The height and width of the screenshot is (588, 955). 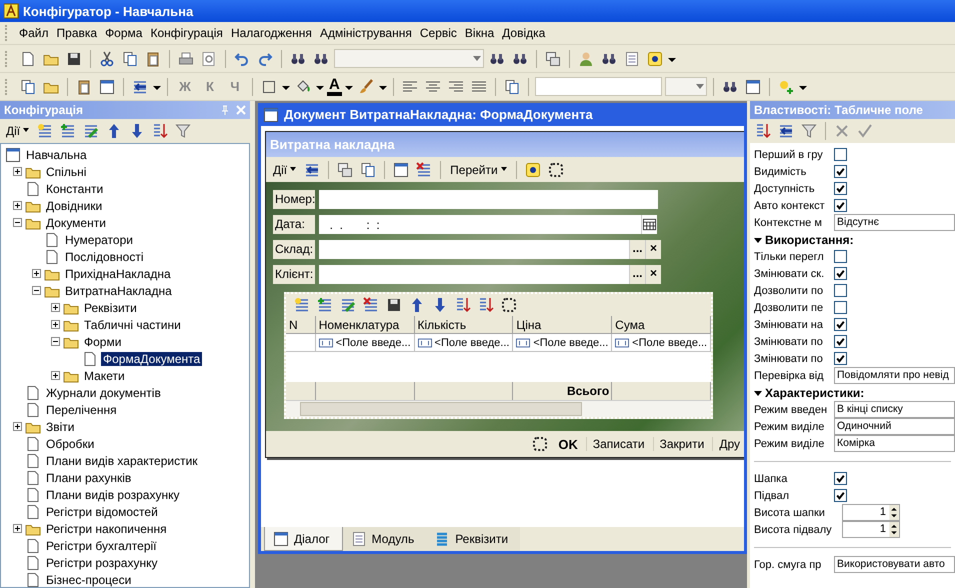 What do you see at coordinates (303, 86) in the screenshot?
I see `paint-bucket-icon` at bounding box center [303, 86].